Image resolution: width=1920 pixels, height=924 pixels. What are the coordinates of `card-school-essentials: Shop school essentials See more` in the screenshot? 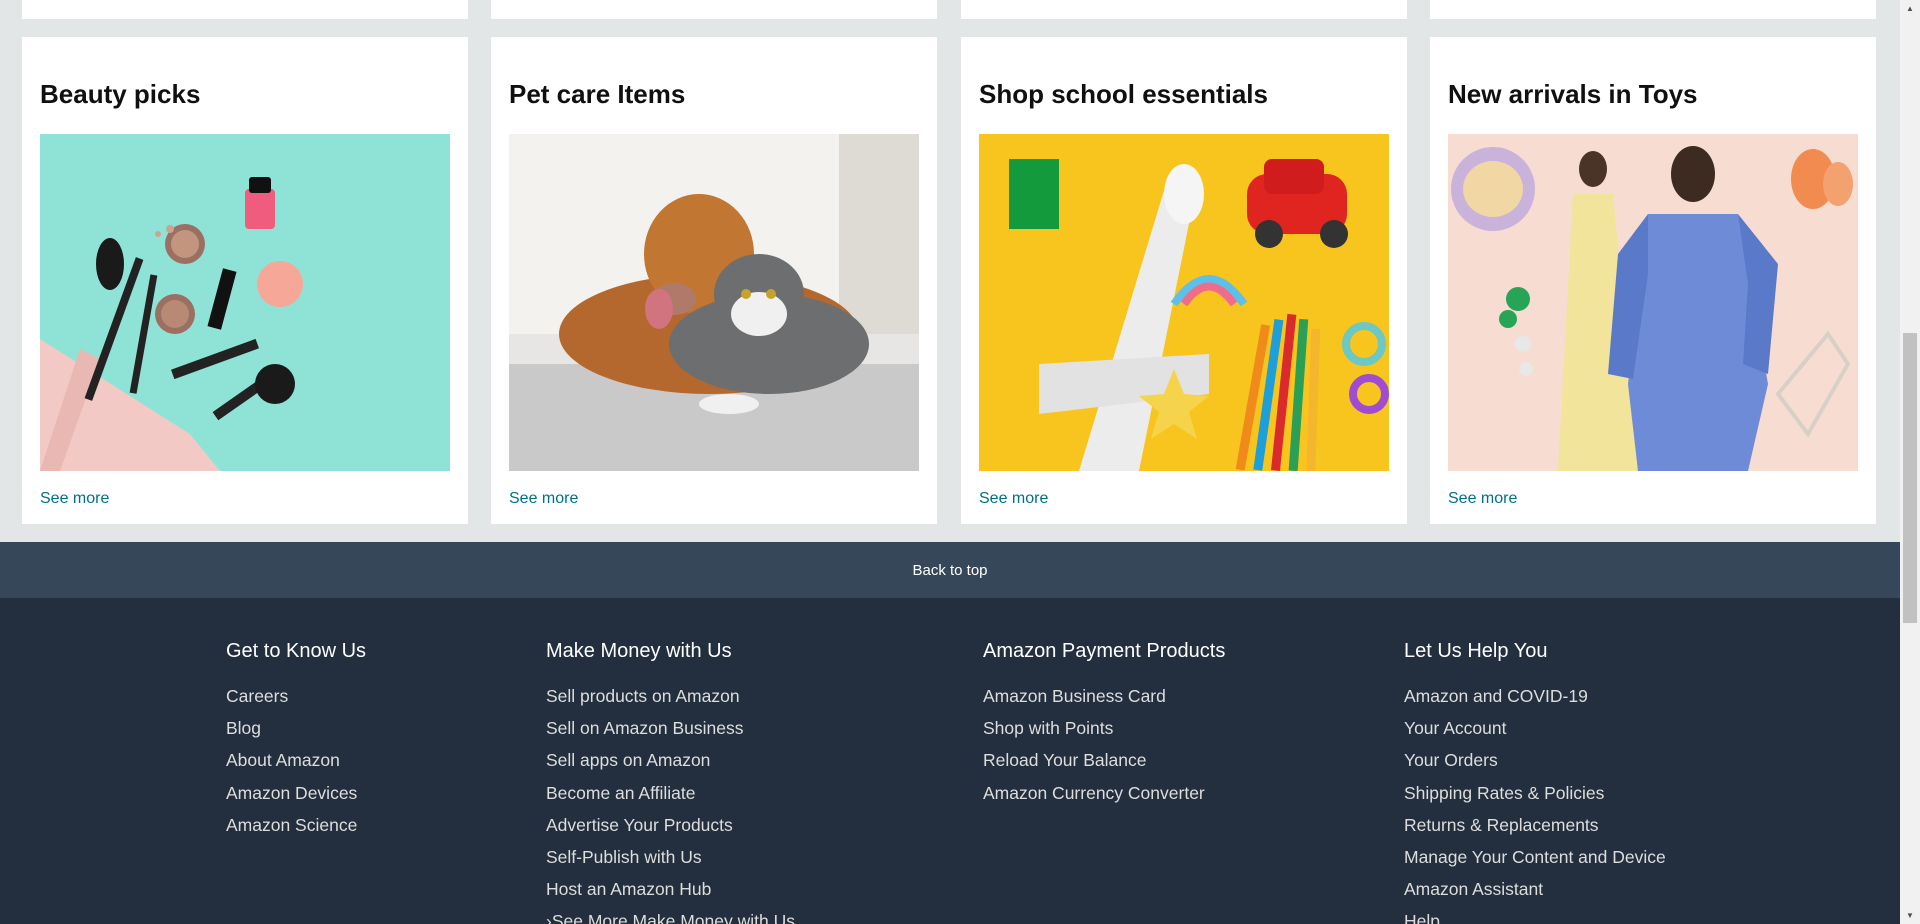 It's located at (1184, 280).